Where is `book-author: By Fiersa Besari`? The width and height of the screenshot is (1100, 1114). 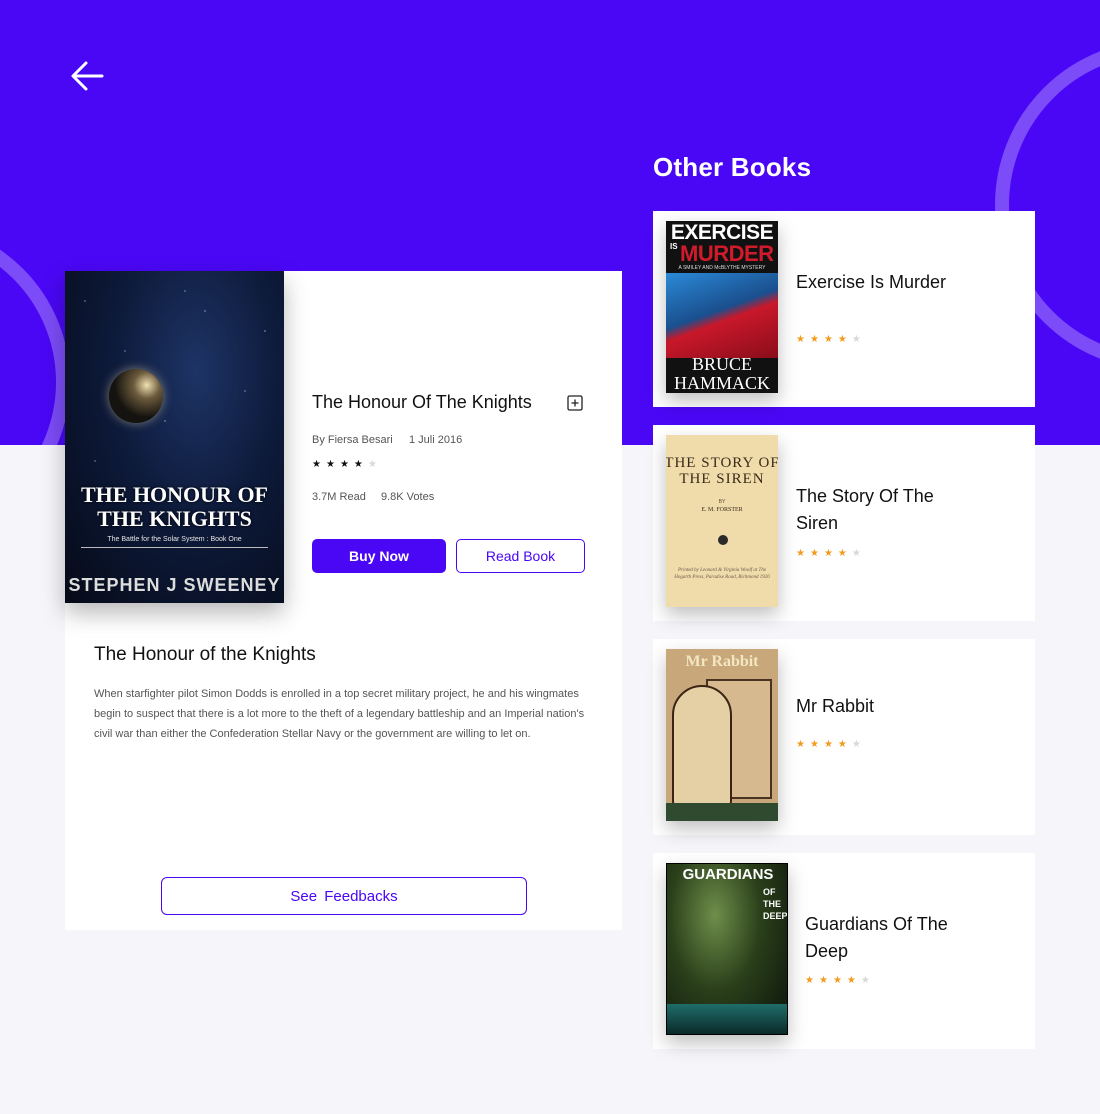 book-author: By Fiersa Besari is located at coordinates (352, 440).